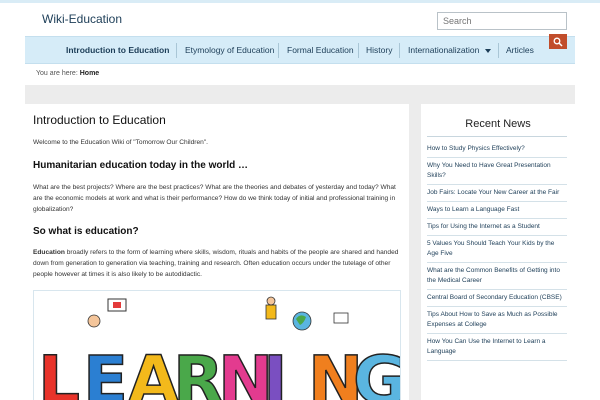 The height and width of the screenshot is (400, 600). I want to click on learning-letter: E, so click(105, 371).